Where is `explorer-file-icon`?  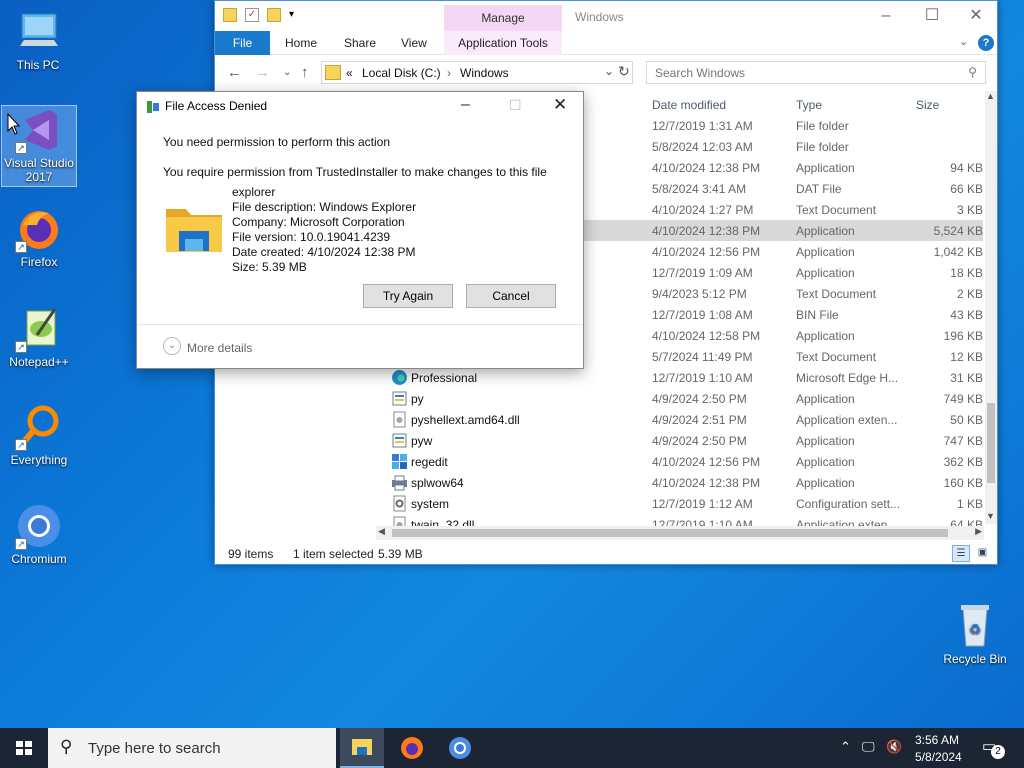
explorer-file-icon is located at coordinates (194, 229).